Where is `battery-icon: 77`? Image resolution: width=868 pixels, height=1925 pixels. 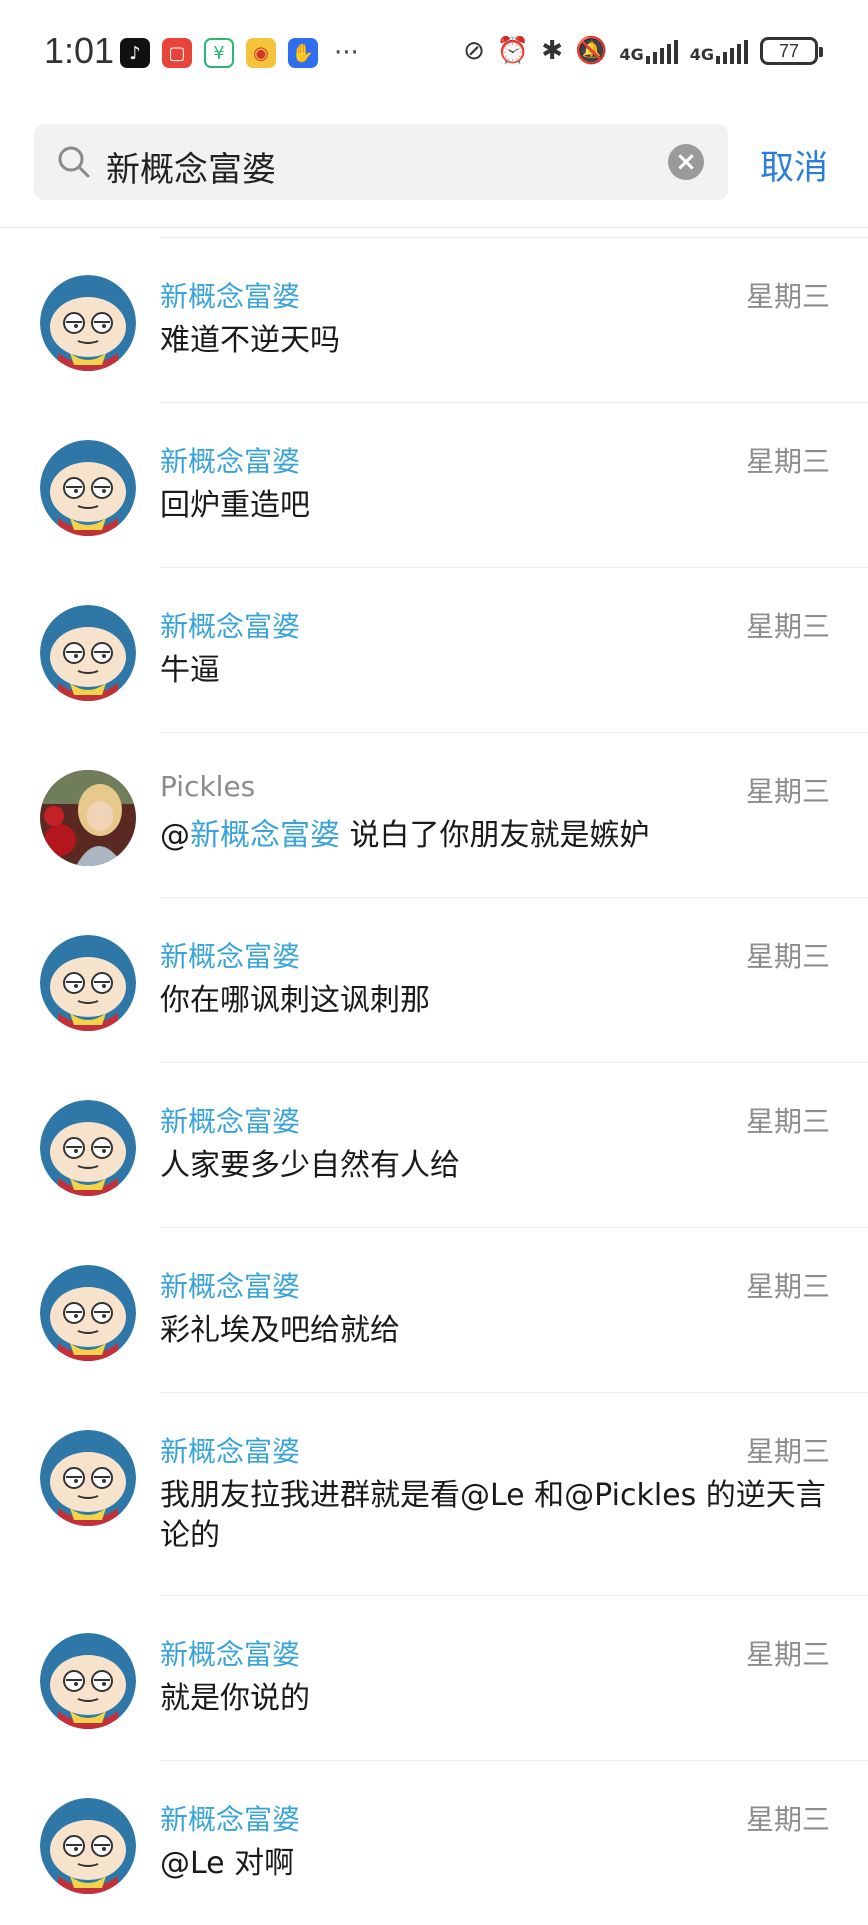
battery-icon: 77 is located at coordinates (791, 51).